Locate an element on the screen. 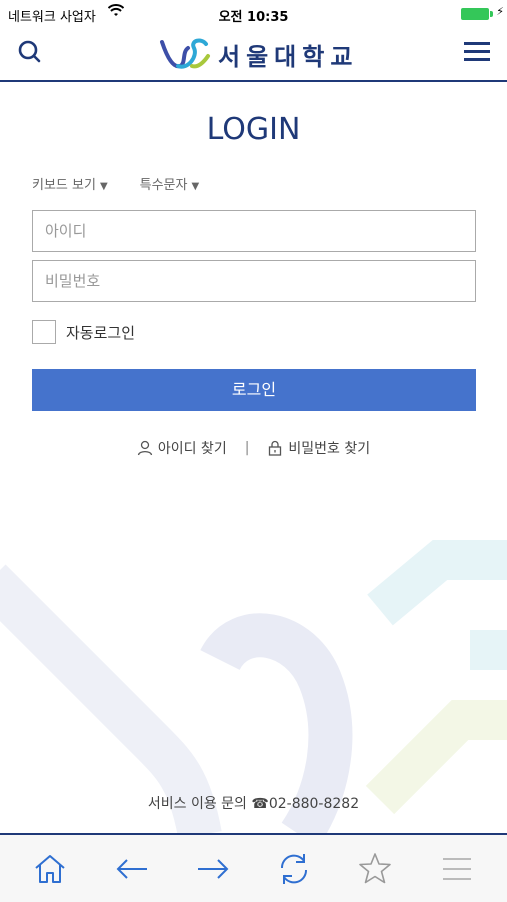 This screenshot has width=507, height=902. app-header: 서울대학교 is located at coordinates (253, 55).